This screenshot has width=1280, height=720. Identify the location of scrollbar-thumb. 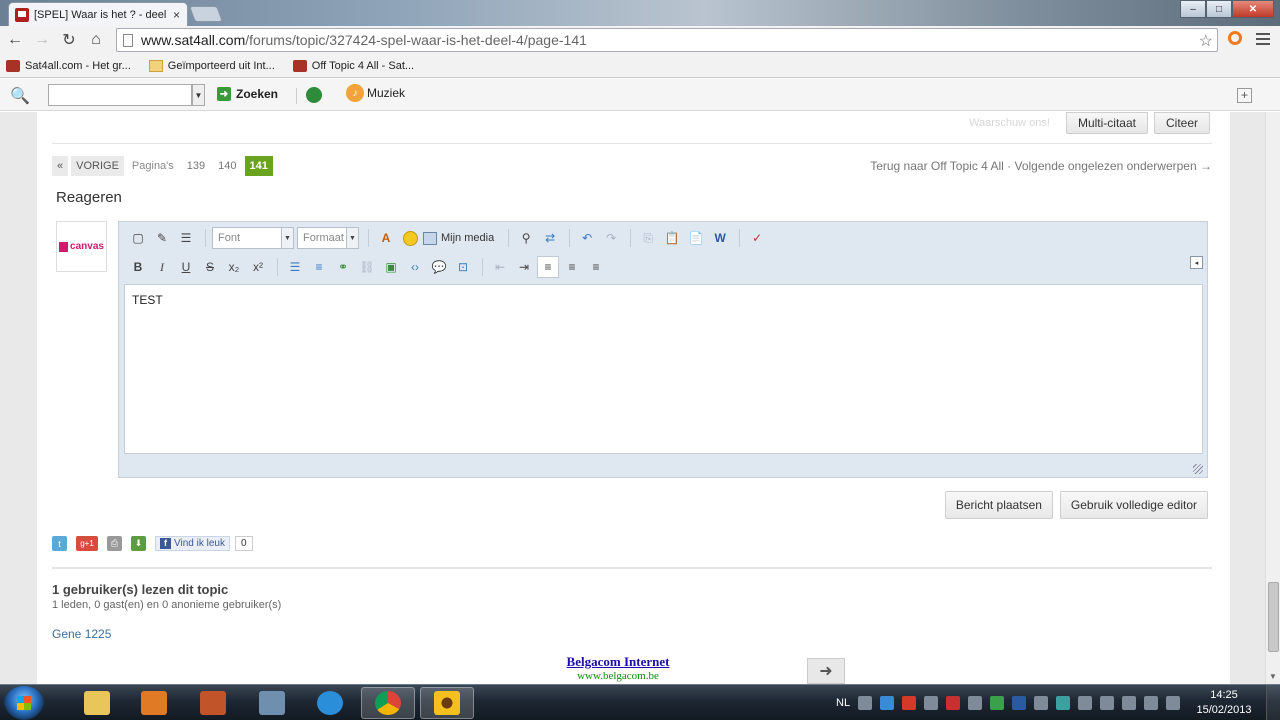
(1273, 617).